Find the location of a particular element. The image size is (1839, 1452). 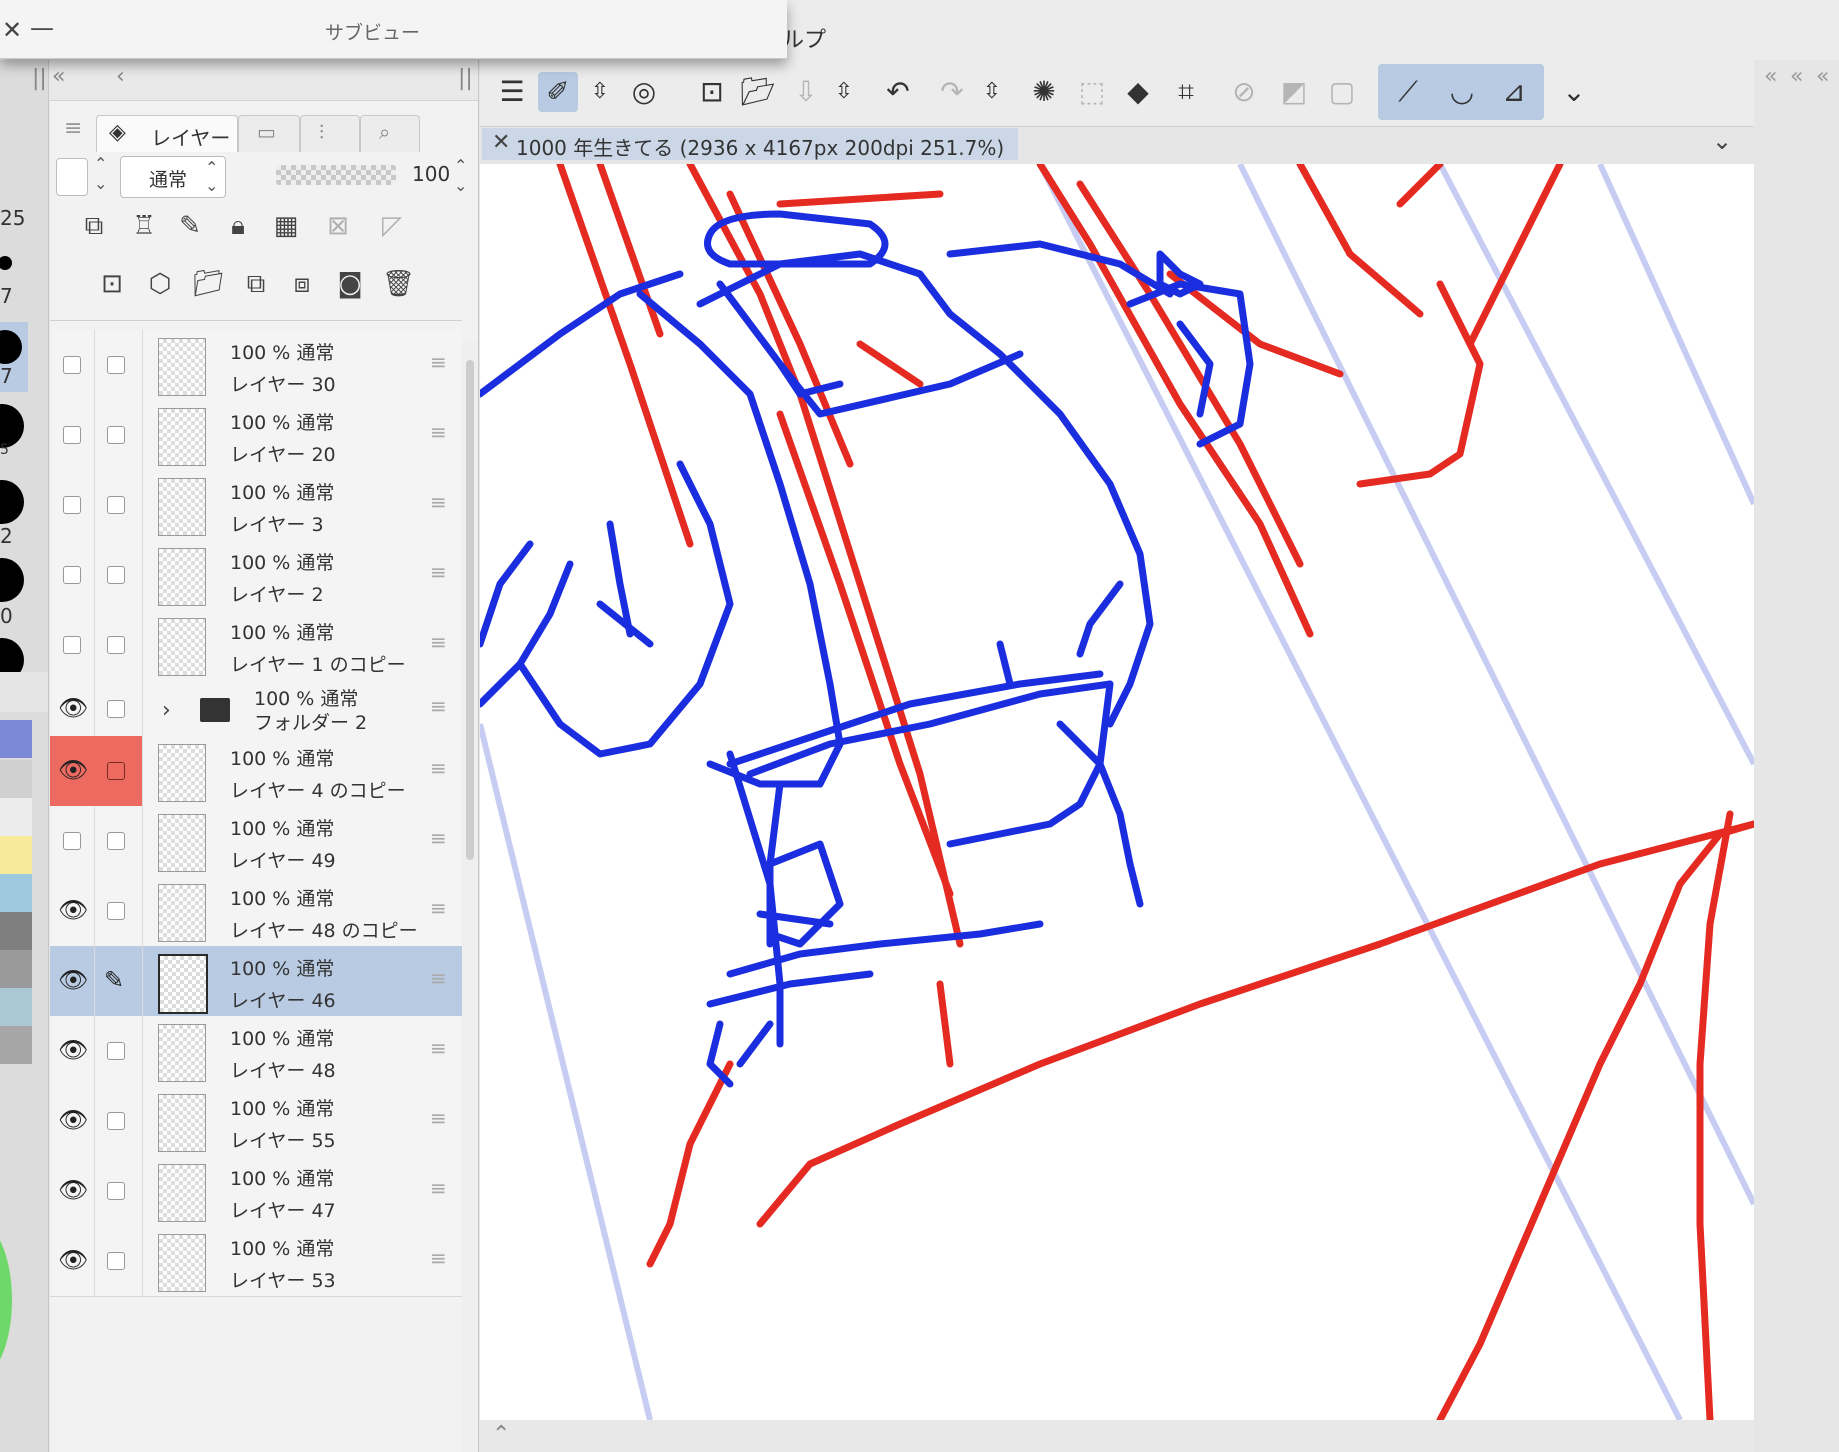

layer-row: 👁︎ 100 % 通常 レイヤー 48 ≡ is located at coordinates (256, 1051).